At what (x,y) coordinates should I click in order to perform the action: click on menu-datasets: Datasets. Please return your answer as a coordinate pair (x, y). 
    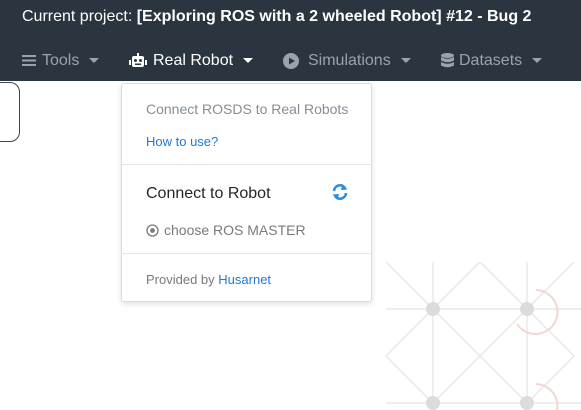
    Looking at the image, I should click on (492, 60).